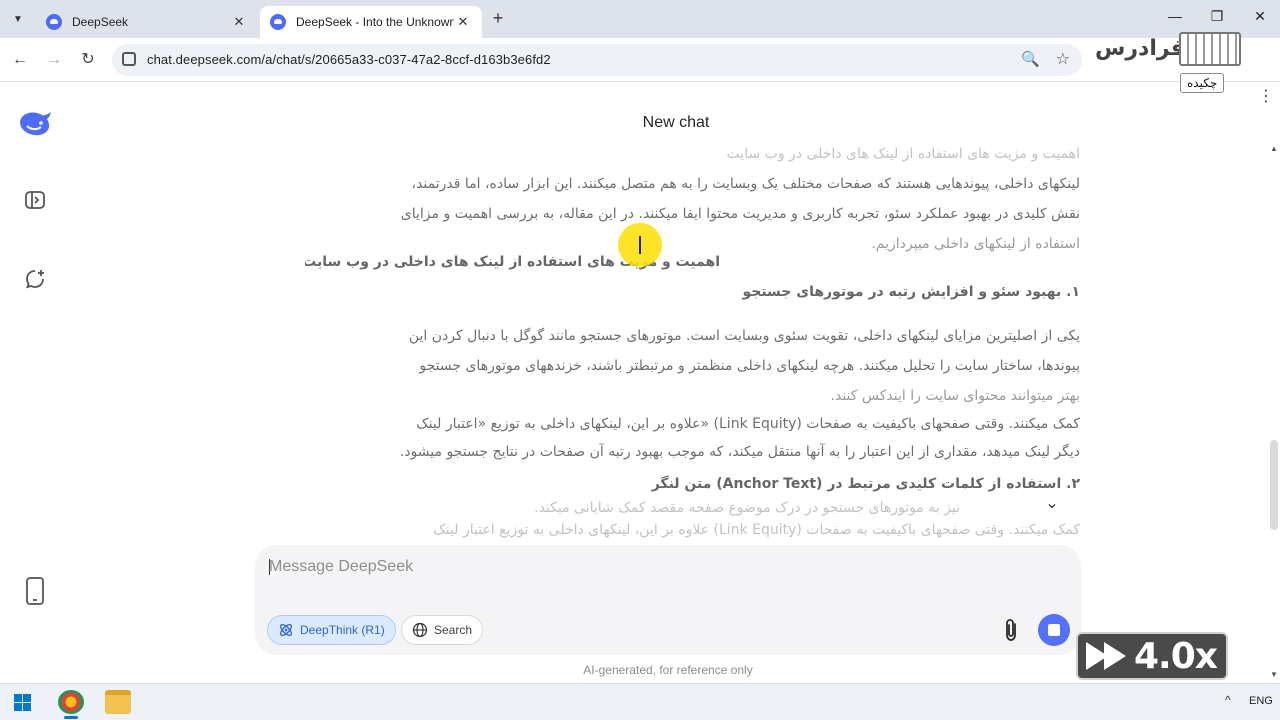 This screenshot has width=1280, height=720. What do you see at coordinates (676, 122) in the screenshot?
I see `page-title: New chat` at bounding box center [676, 122].